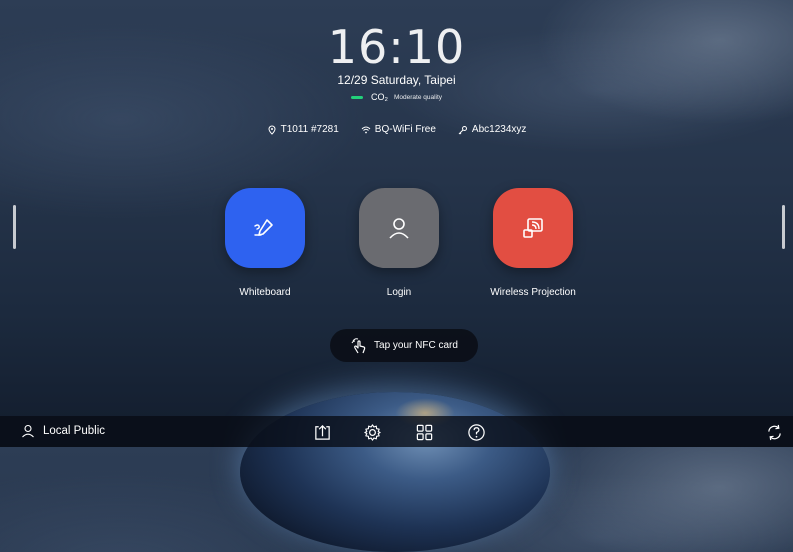 The height and width of the screenshot is (552, 793). I want to click on room-info: T1011 #7281, so click(303, 129).